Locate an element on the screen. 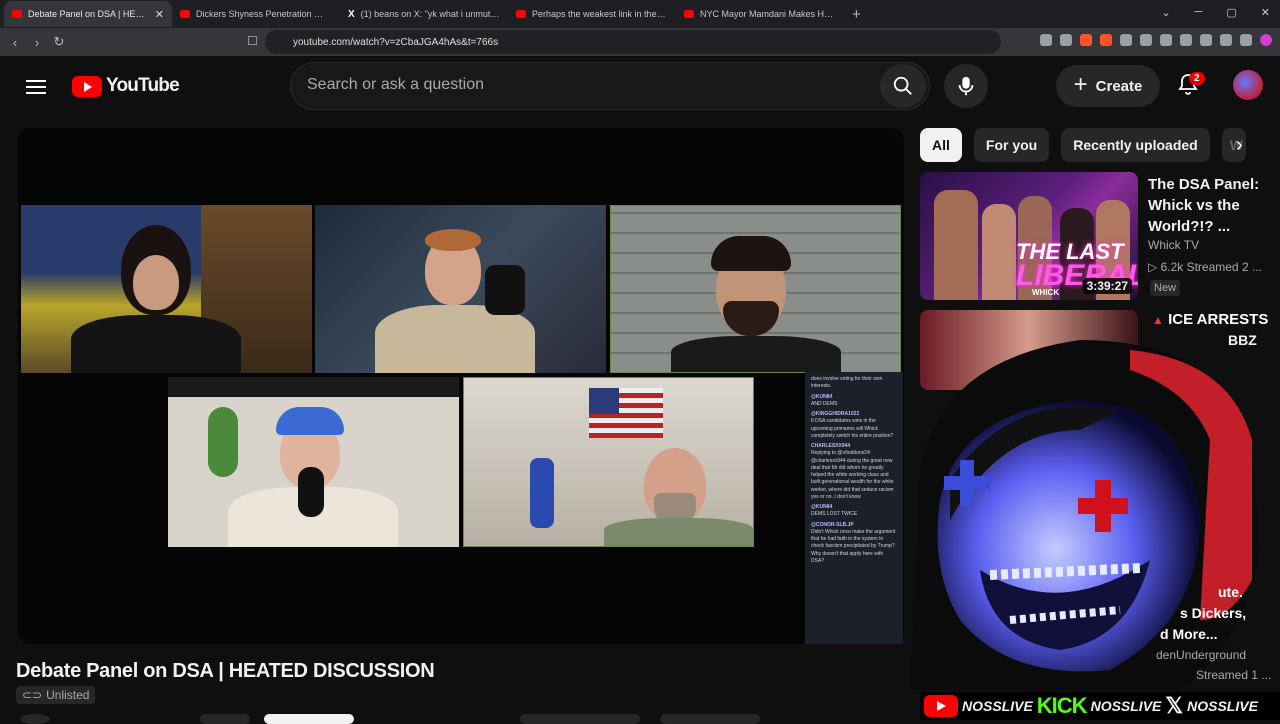  share-button is located at coordinates (710, 719).